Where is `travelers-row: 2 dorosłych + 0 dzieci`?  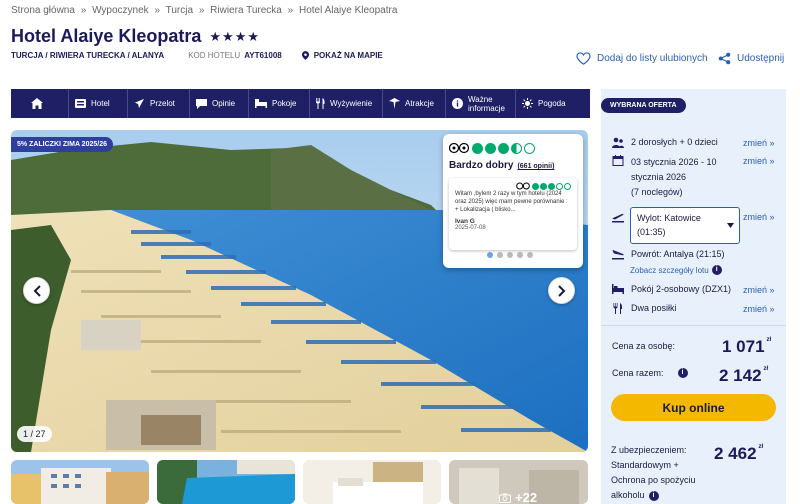 travelers-row: 2 dorosłych + 0 dzieci is located at coordinates (665, 142).